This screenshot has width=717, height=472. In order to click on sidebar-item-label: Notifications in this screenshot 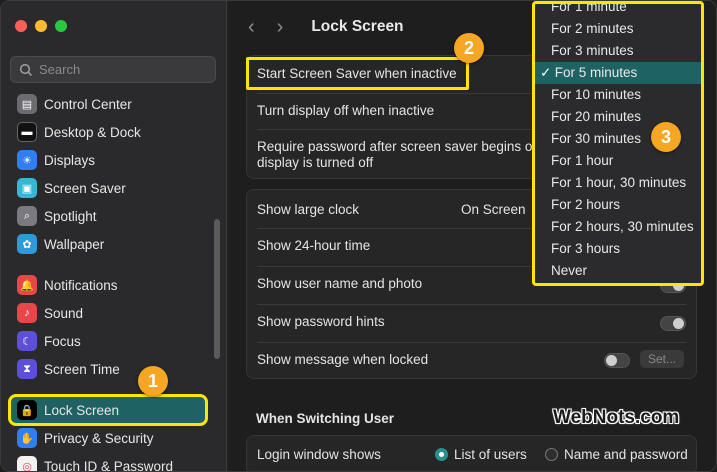, I will do `click(81, 285)`.